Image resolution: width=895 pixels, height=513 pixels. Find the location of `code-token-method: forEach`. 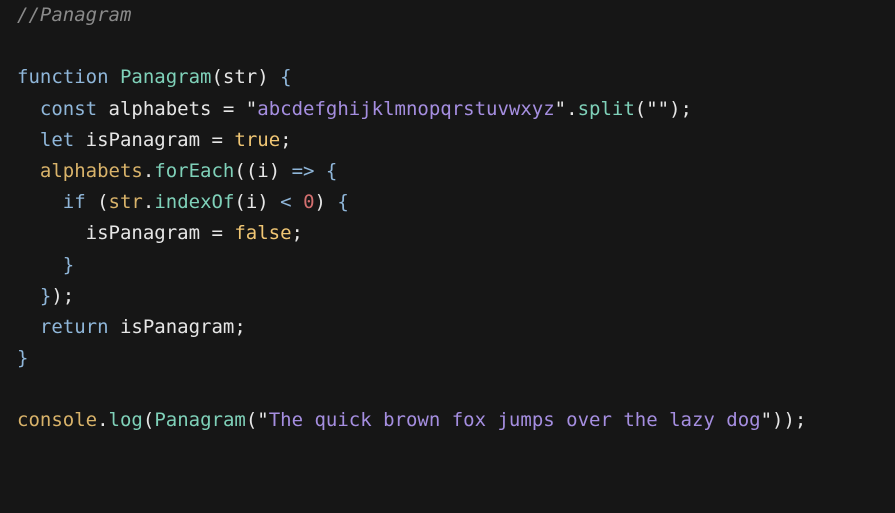

code-token-method: forEach is located at coordinates (194, 170).